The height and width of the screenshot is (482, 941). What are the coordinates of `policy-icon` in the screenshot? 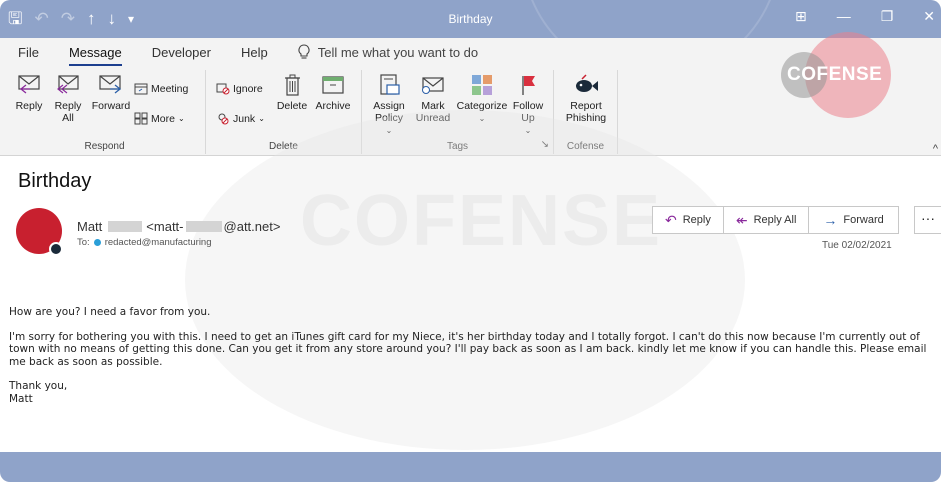 It's located at (389, 85).